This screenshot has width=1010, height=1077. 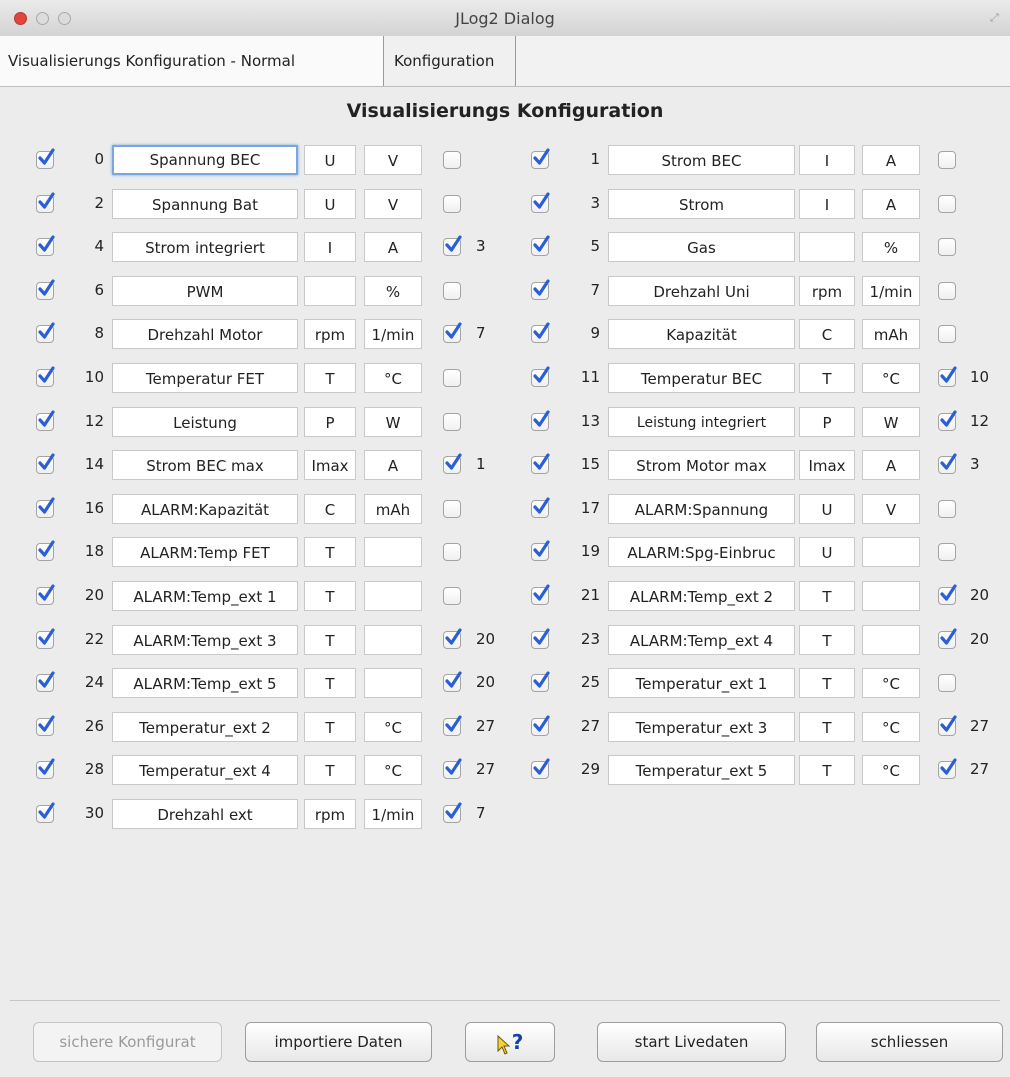 I want to click on channel-name-field: Strom BEC, so click(x=701, y=160).